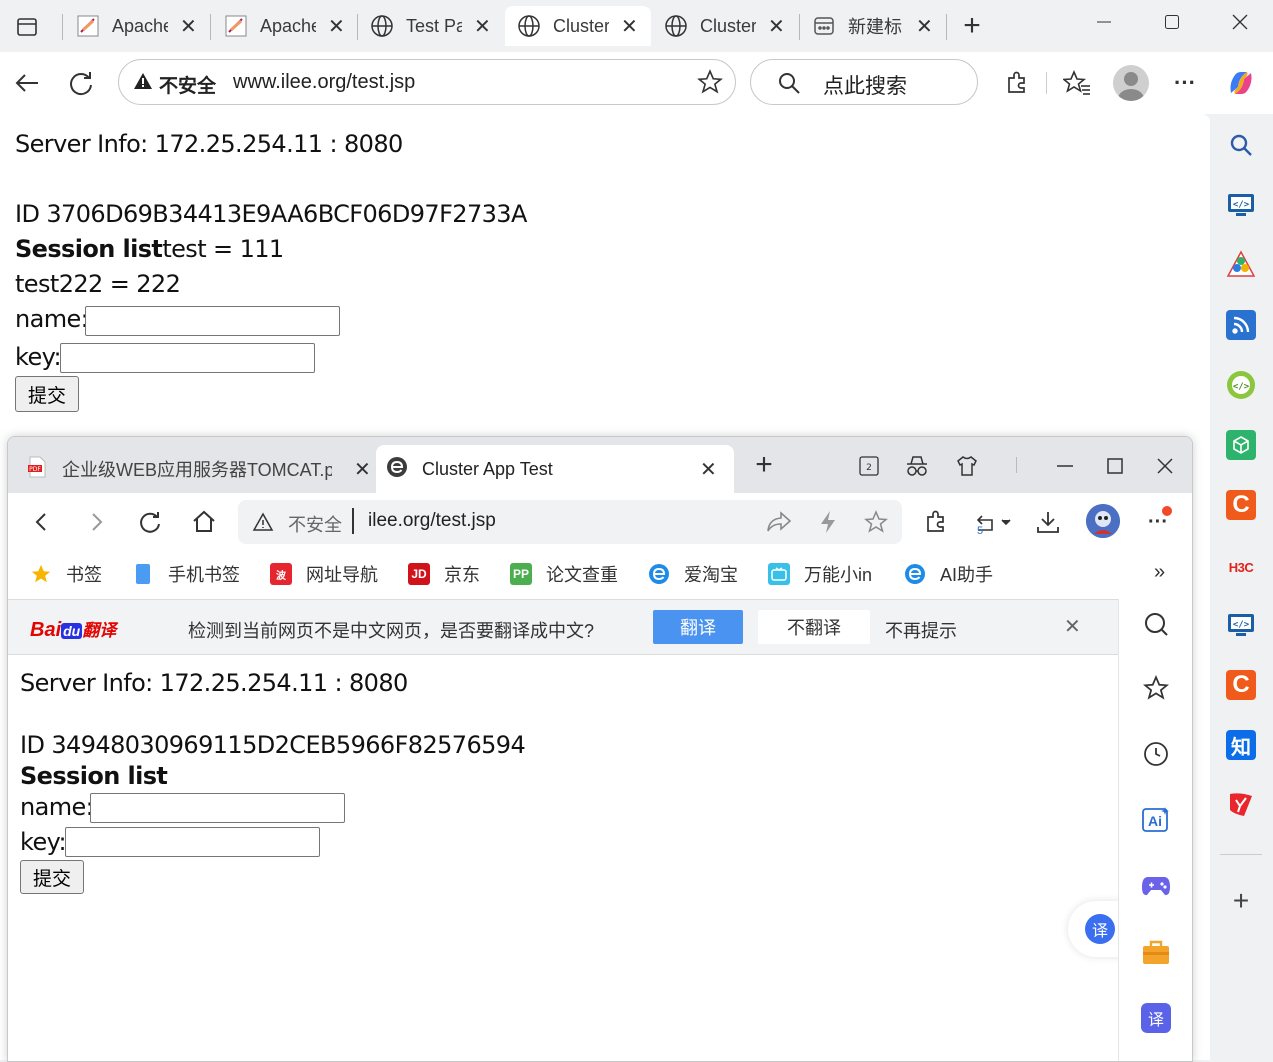 The width and height of the screenshot is (1273, 1062). What do you see at coordinates (66, 574) in the screenshot?
I see `bookmark-item: 书签` at bounding box center [66, 574].